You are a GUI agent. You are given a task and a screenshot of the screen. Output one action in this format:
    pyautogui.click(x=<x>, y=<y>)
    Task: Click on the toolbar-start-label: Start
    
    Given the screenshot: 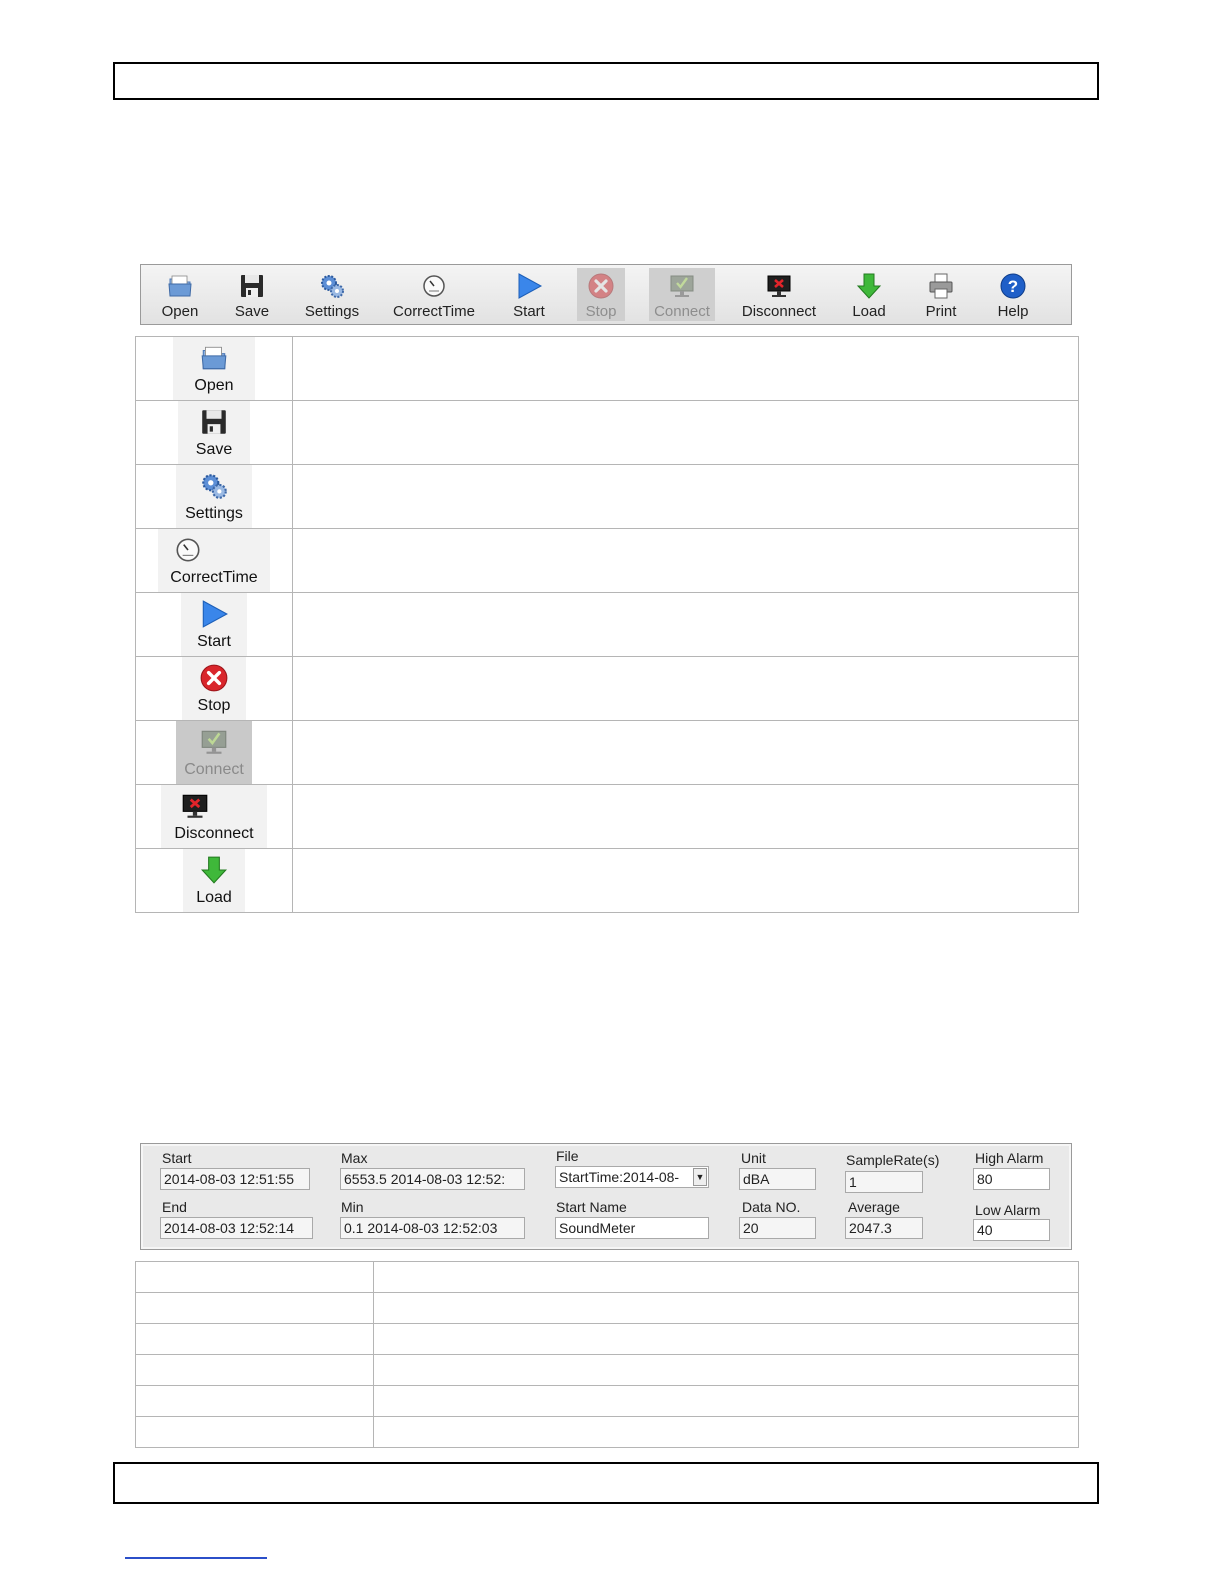 What is the action you would take?
    pyautogui.click(x=529, y=311)
    